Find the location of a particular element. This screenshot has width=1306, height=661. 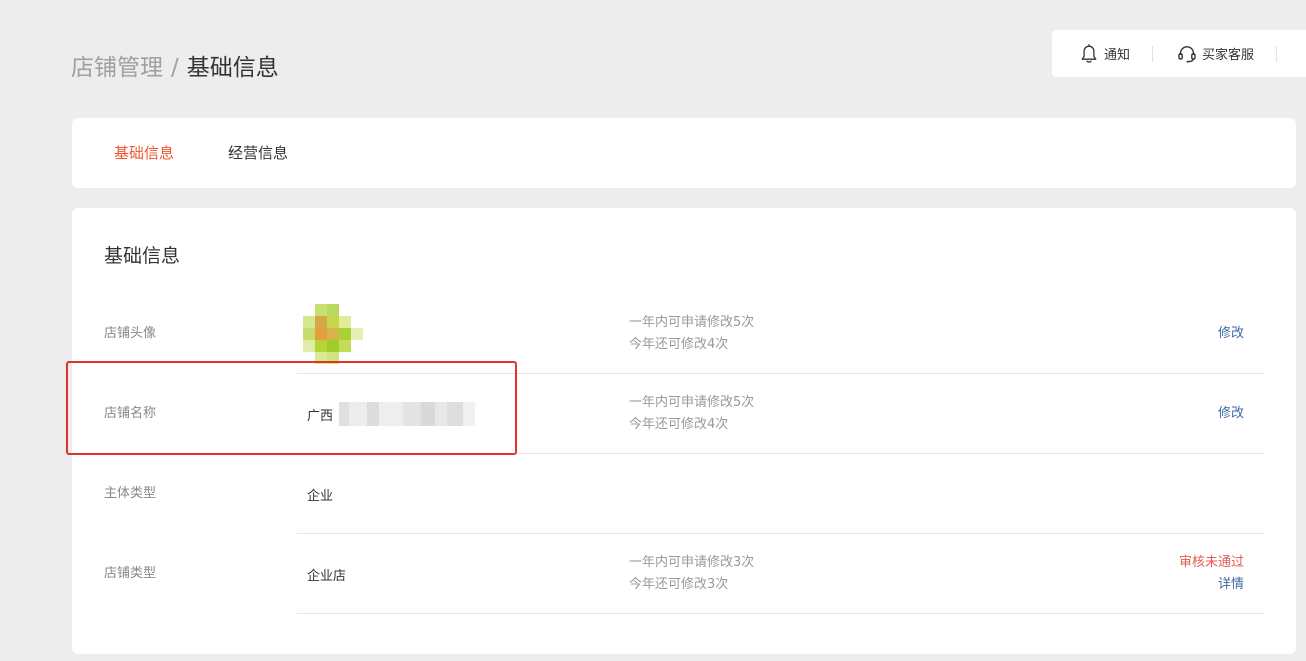

row-value: 广西 is located at coordinates (391, 414).